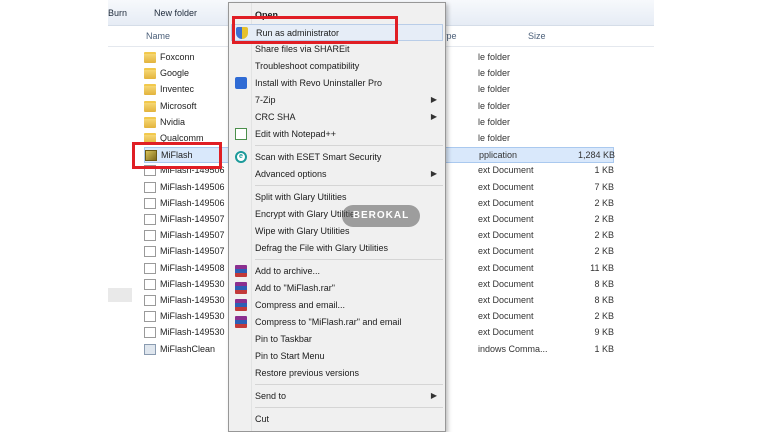 The image size is (768, 432). What do you see at coordinates (307, 66) in the screenshot?
I see `menu-item-label: Troubleshoot compatibility` at bounding box center [307, 66].